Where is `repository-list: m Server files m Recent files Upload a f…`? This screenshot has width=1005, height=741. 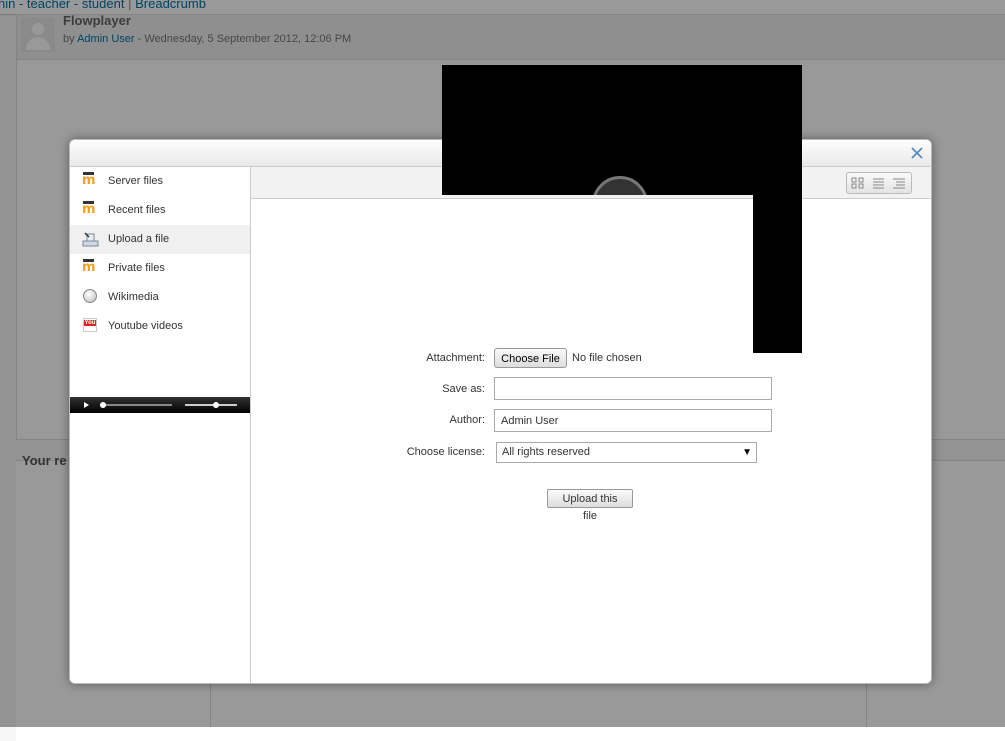
repository-list: m Server files m Recent files Upload a f… is located at coordinates (160, 425).